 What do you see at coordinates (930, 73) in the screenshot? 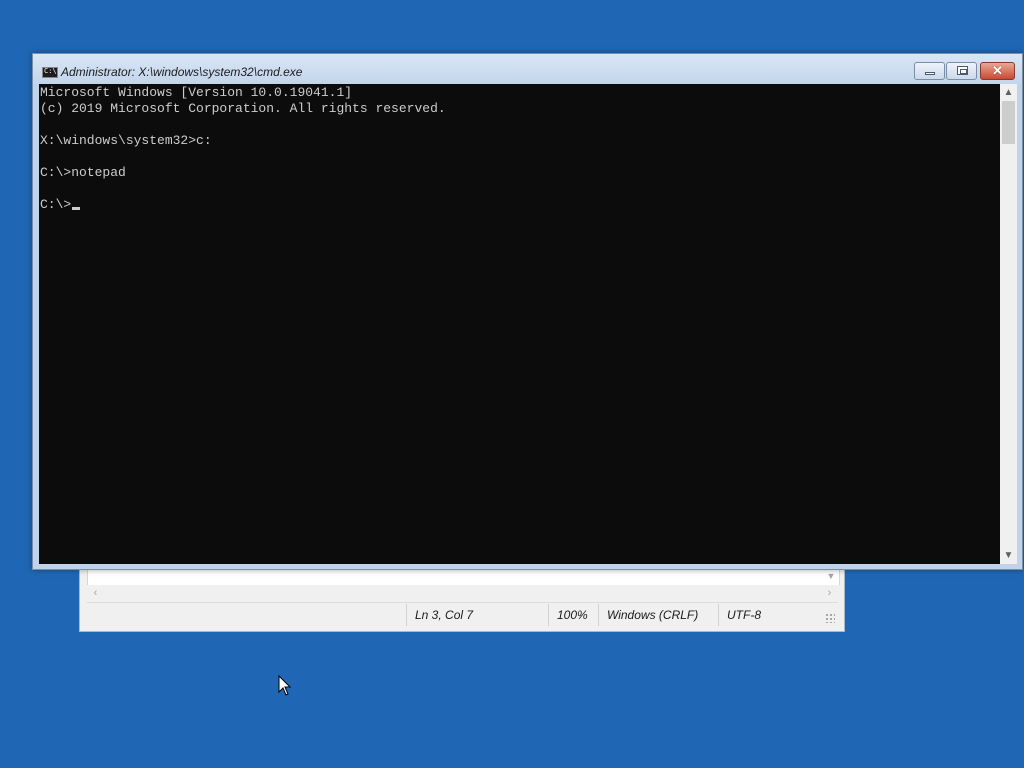
I see `minimize-icon` at bounding box center [930, 73].